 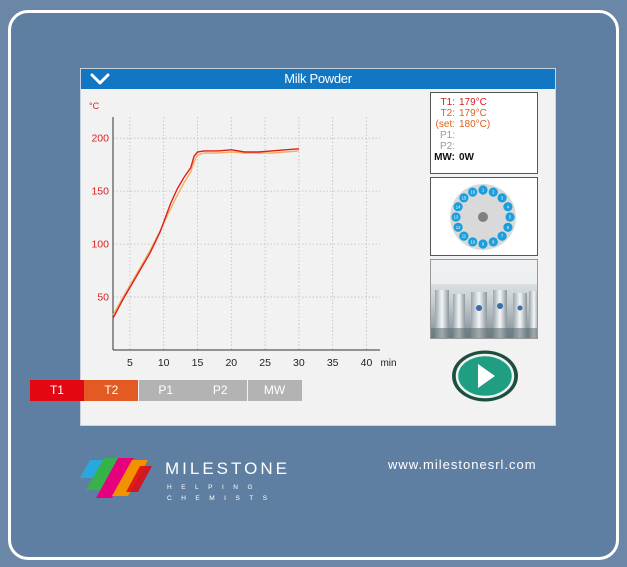 I want to click on y-tick-label: 200, so click(x=100, y=139).